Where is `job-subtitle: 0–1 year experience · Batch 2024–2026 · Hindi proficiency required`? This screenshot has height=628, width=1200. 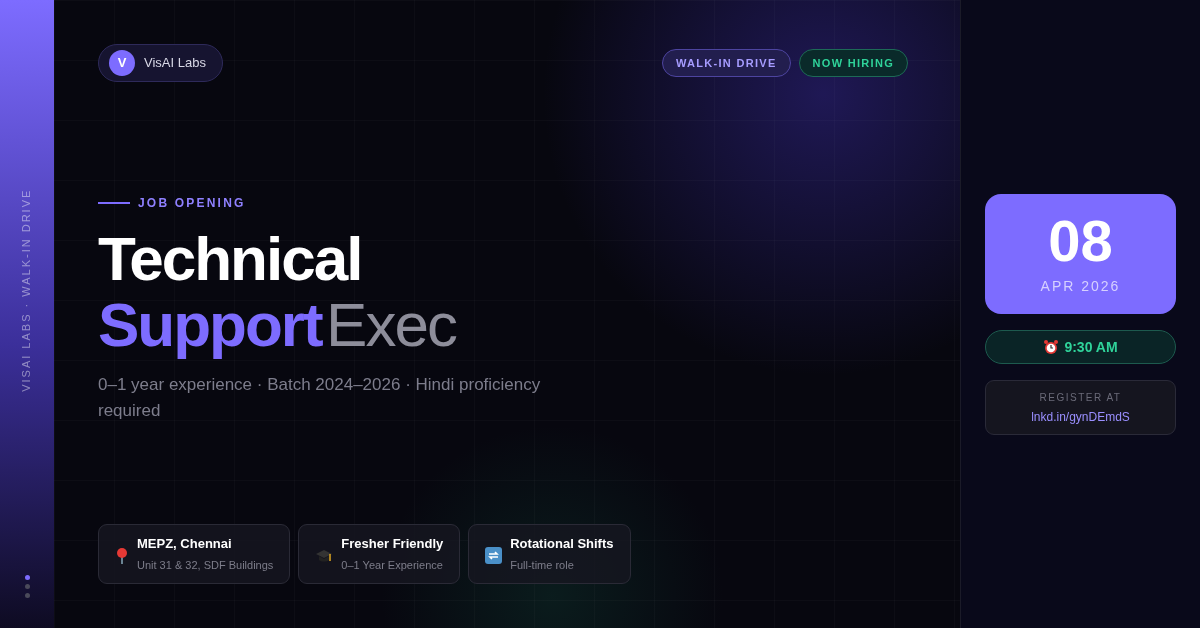
job-subtitle: 0–1 year experience · Batch 2024–2026 · Hindi proficiency required is located at coordinates (320, 398).